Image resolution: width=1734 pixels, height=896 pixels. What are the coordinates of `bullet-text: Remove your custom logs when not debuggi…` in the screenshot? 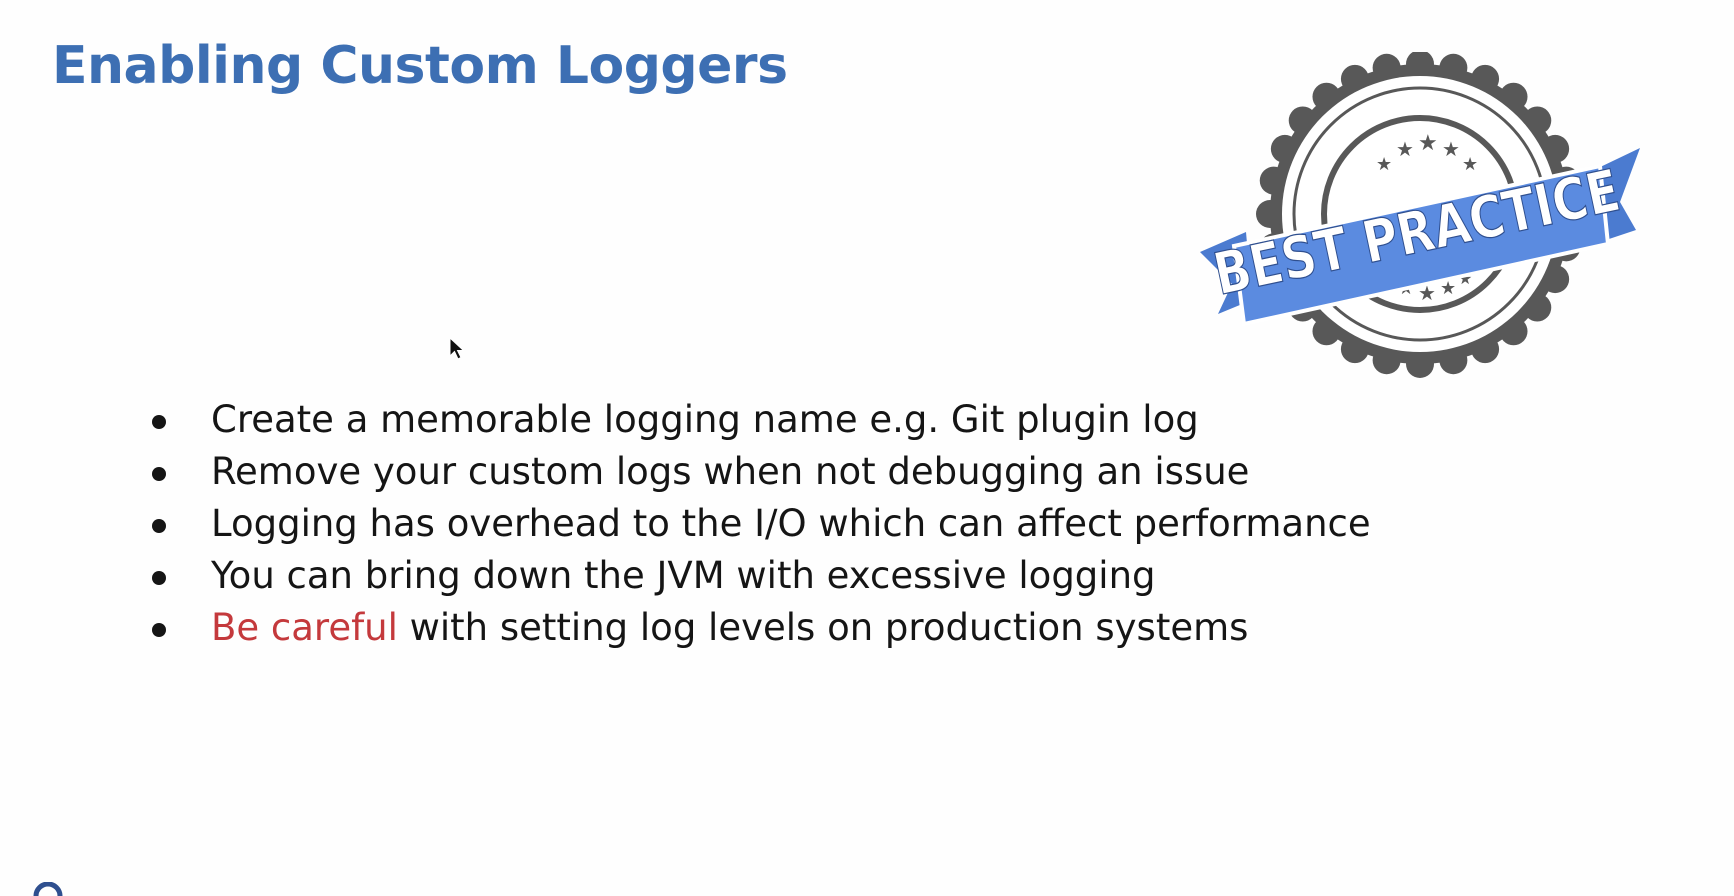 It's located at (730, 471).